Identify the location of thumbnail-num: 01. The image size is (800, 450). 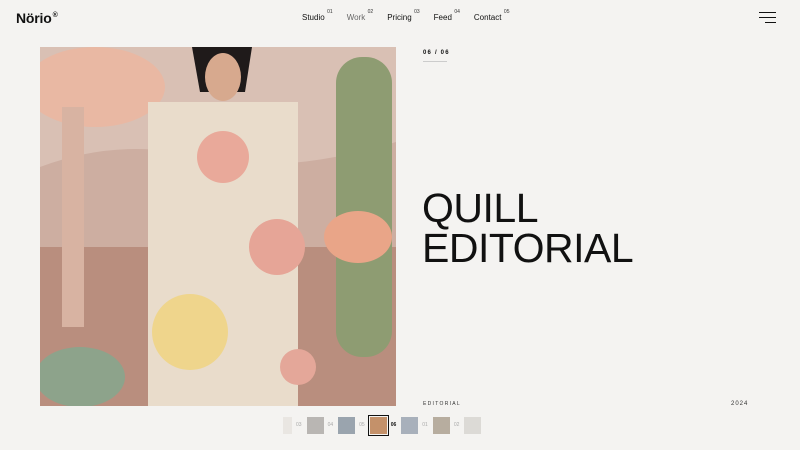
(425, 425).